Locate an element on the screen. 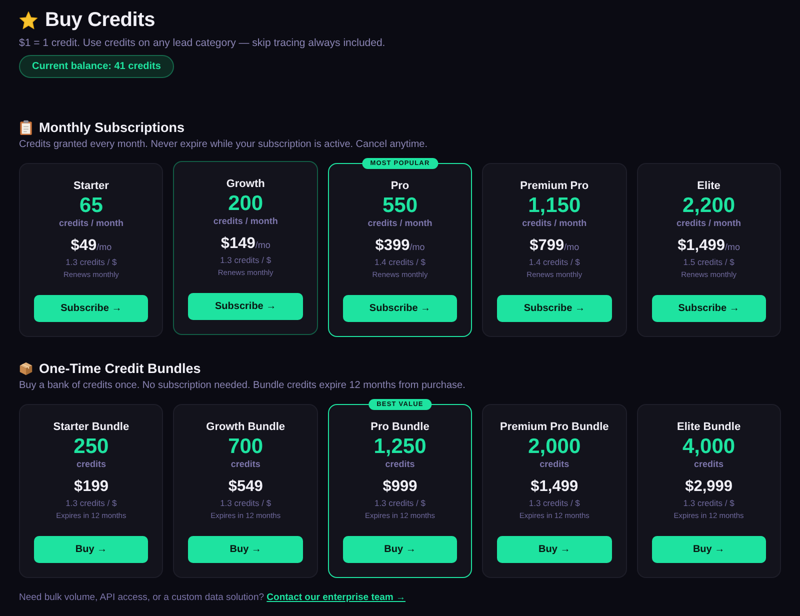 Image resolution: width=800 pixels, height=616 pixels. price-amount: $49 is located at coordinates (83, 246).